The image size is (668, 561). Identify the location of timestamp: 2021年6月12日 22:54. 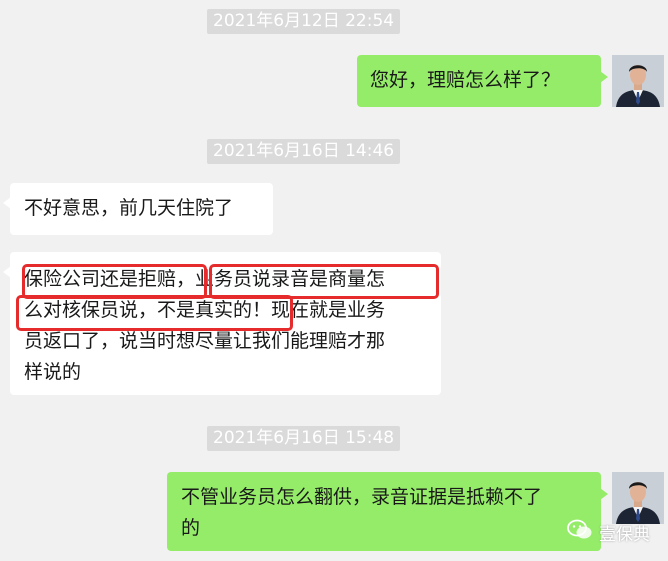
(304, 21).